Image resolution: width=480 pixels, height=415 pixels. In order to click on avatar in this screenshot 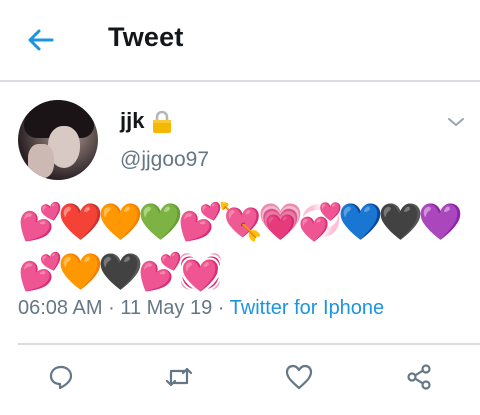, I will do `click(58, 140)`.